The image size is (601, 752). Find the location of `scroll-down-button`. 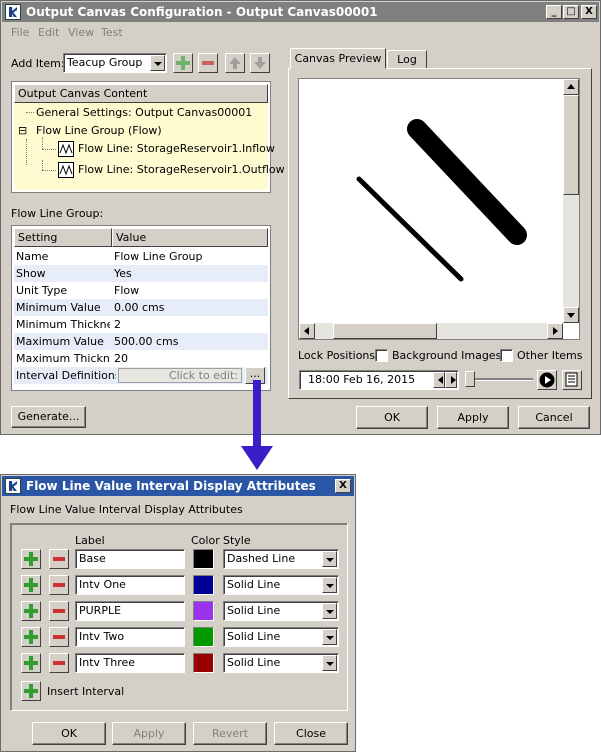

scroll-down-button is located at coordinates (571, 315).